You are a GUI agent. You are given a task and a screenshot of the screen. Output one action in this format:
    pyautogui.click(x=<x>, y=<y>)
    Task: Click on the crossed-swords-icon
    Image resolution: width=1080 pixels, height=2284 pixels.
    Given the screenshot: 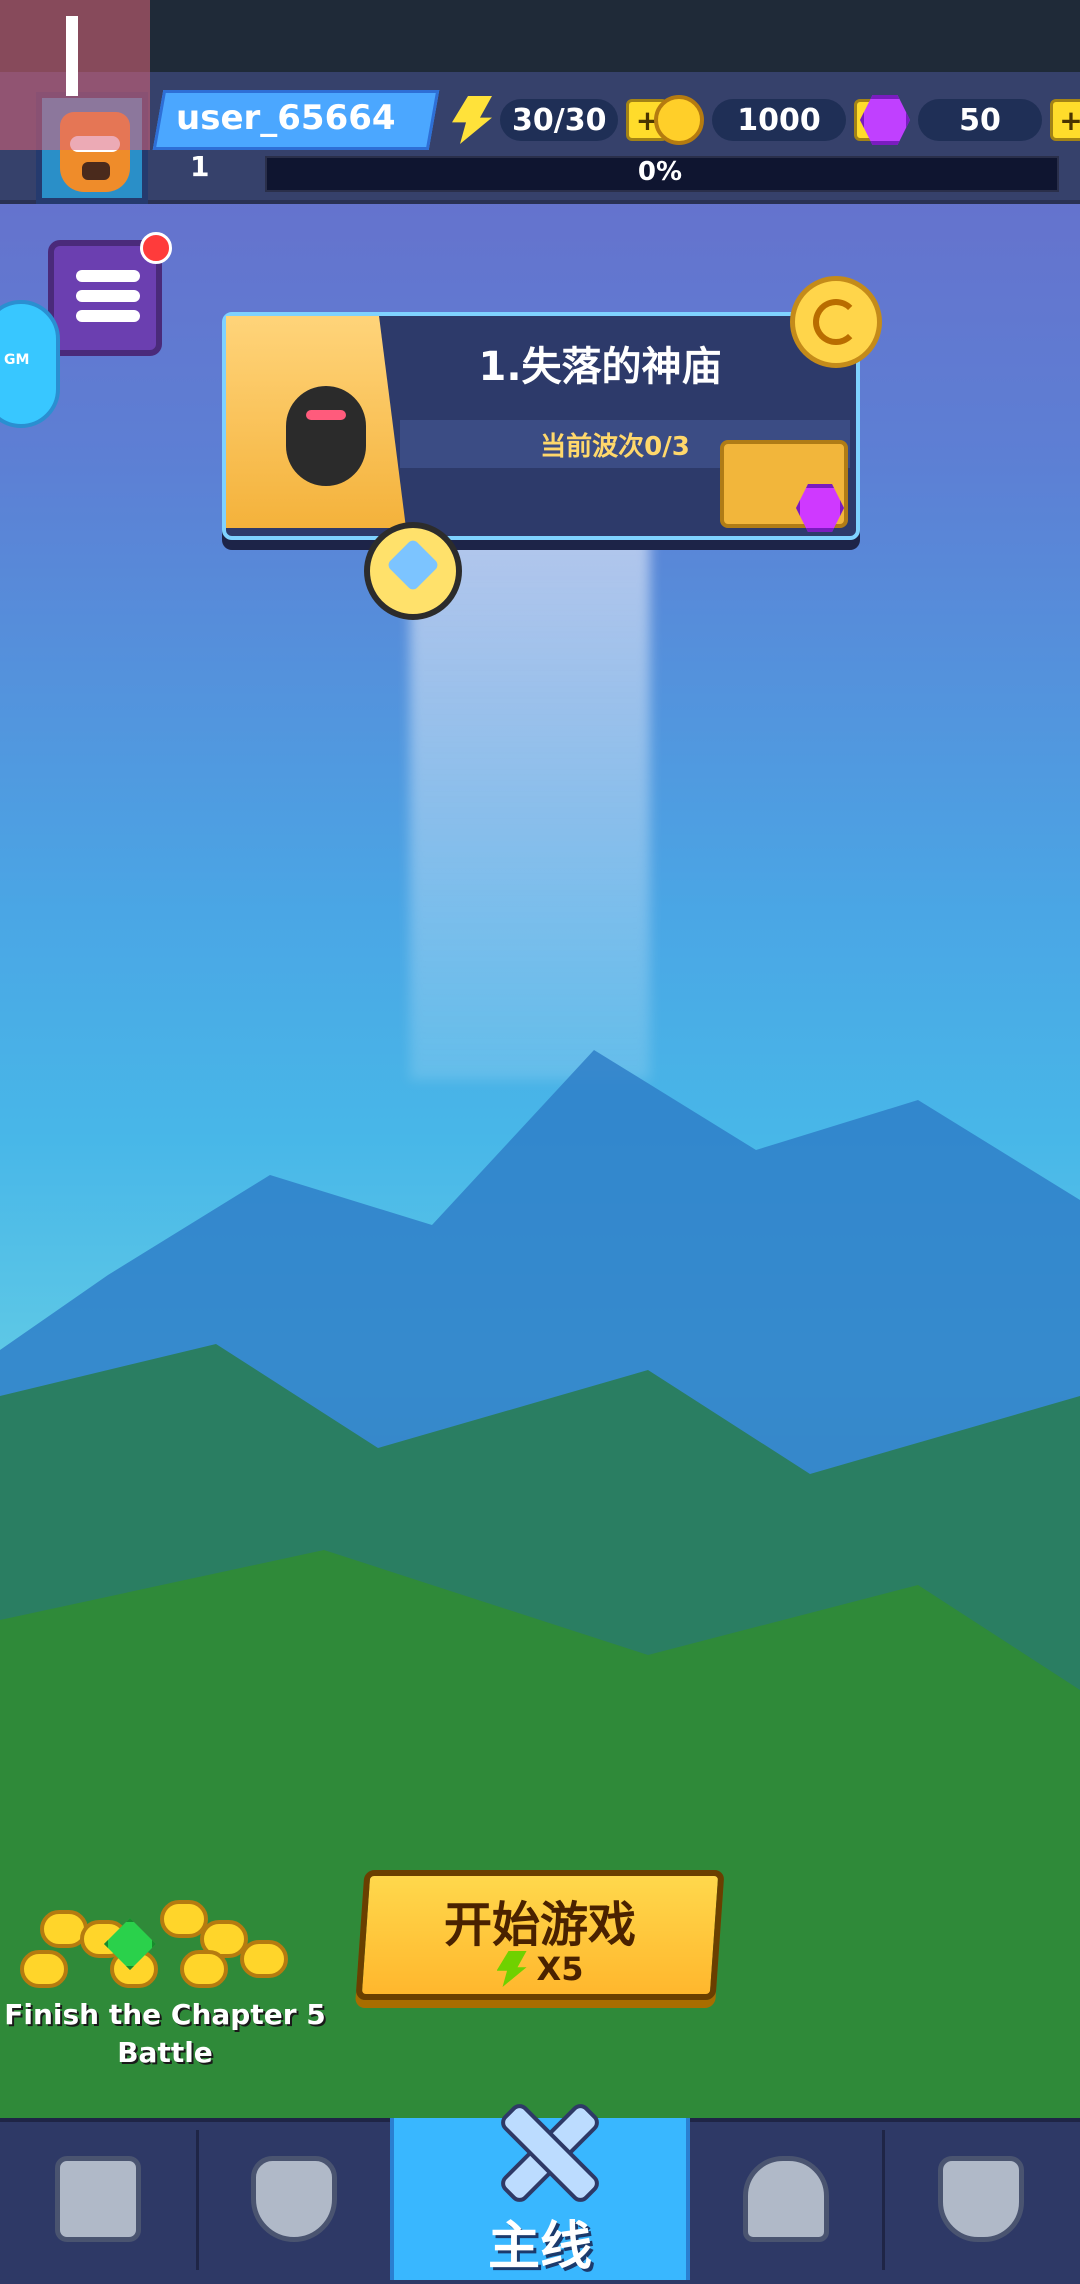 What is the action you would take?
    pyautogui.click(x=547, y=2150)
    